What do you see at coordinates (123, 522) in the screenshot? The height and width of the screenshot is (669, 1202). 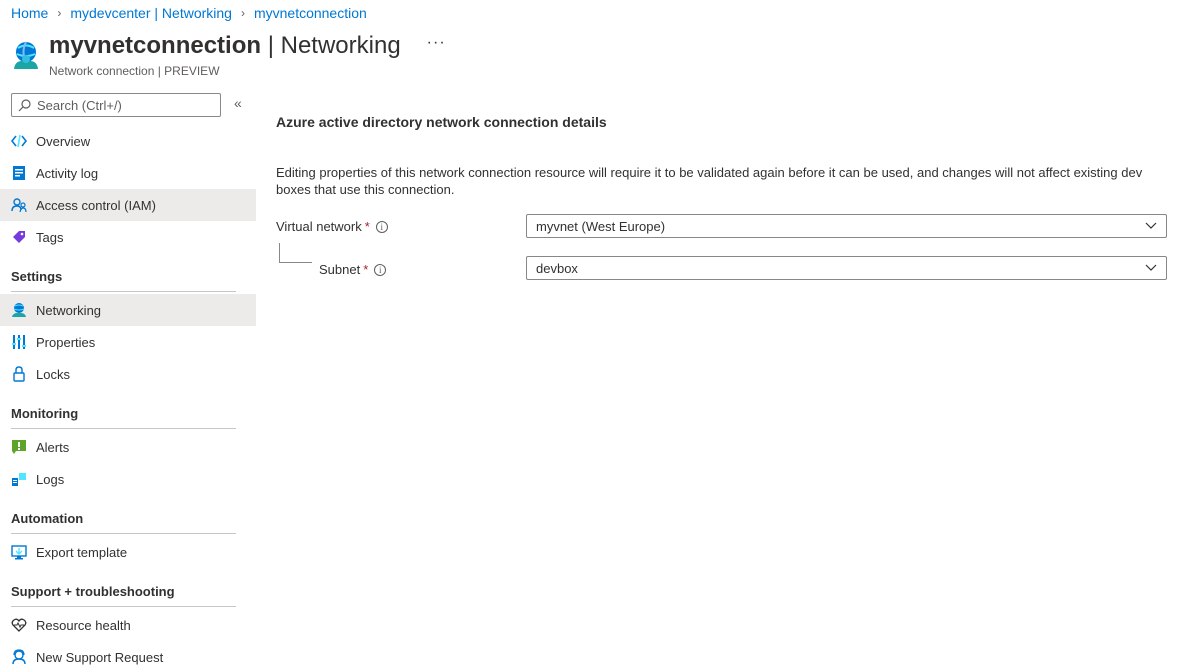 I see `section-automation: Automation` at bounding box center [123, 522].